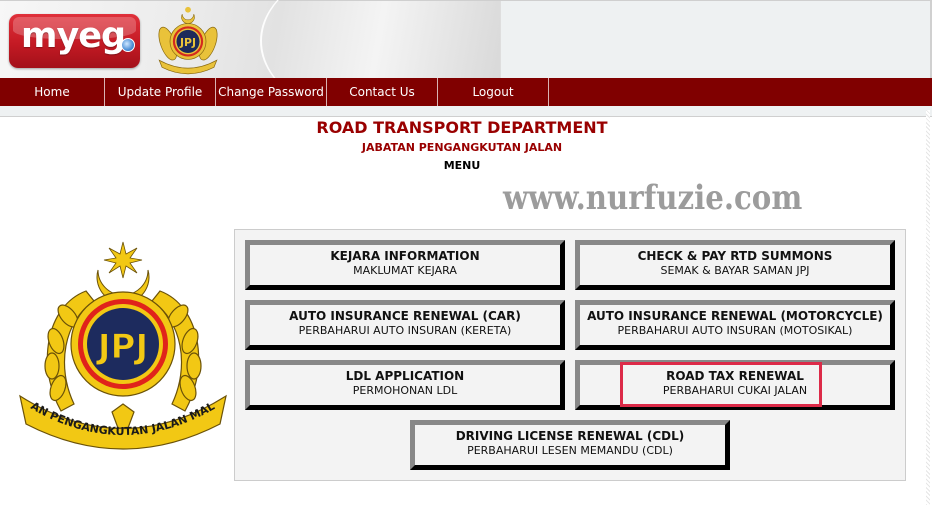 The image size is (932, 505). Describe the element at coordinates (653, 198) in the screenshot. I see `watermark-text: www.nurfuzie.com` at that location.